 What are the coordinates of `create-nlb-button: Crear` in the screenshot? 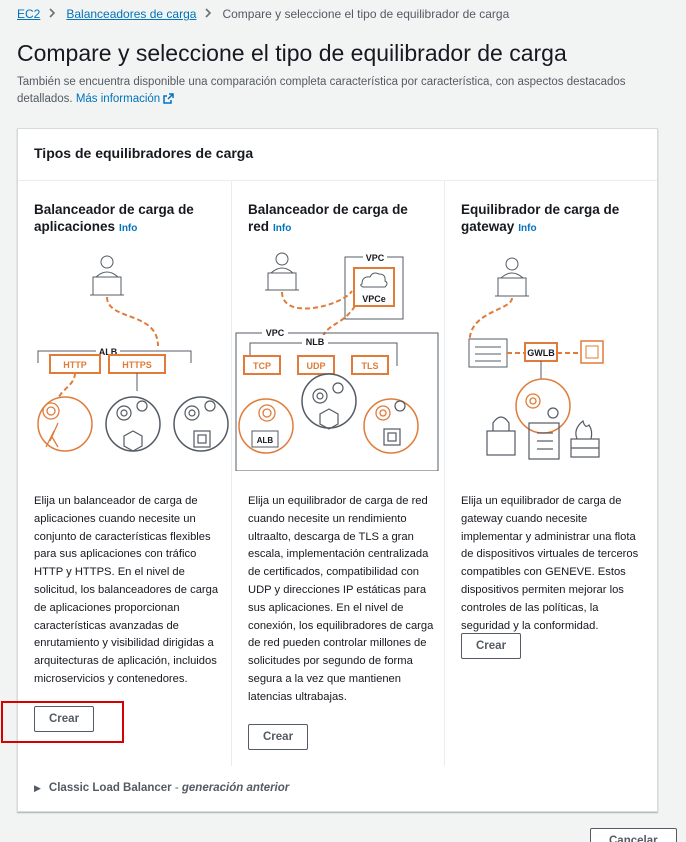 It's located at (278, 737).